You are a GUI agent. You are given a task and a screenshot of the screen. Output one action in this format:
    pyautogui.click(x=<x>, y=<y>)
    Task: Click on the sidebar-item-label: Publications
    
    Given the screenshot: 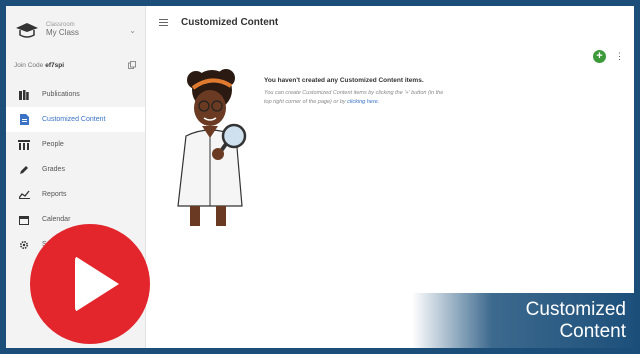 What is the action you would take?
    pyautogui.click(x=61, y=94)
    